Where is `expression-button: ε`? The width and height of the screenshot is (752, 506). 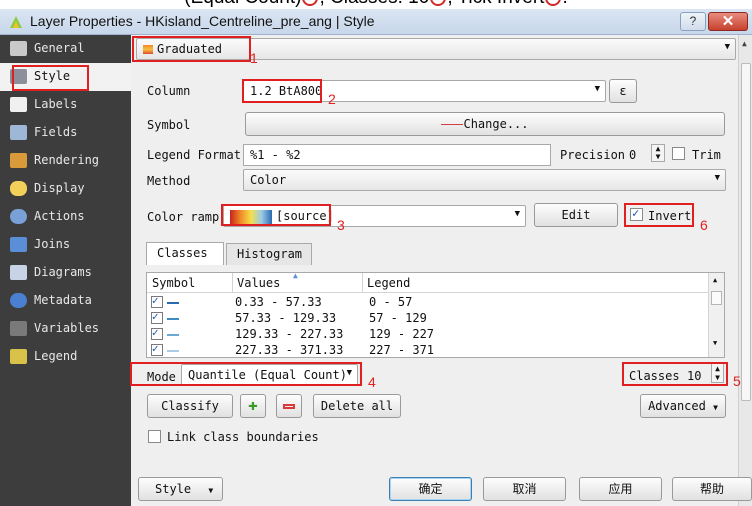
expression-button: ε is located at coordinates (623, 91).